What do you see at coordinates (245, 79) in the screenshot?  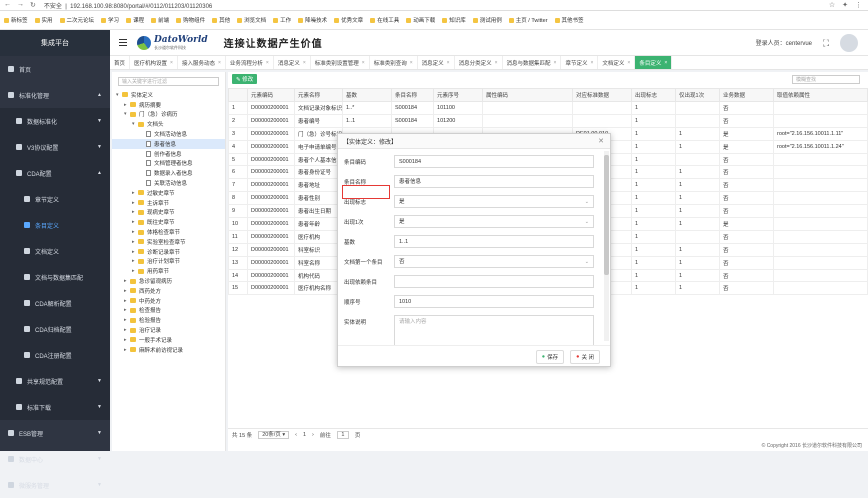 I see `edit-button: ✎ 修改` at bounding box center [245, 79].